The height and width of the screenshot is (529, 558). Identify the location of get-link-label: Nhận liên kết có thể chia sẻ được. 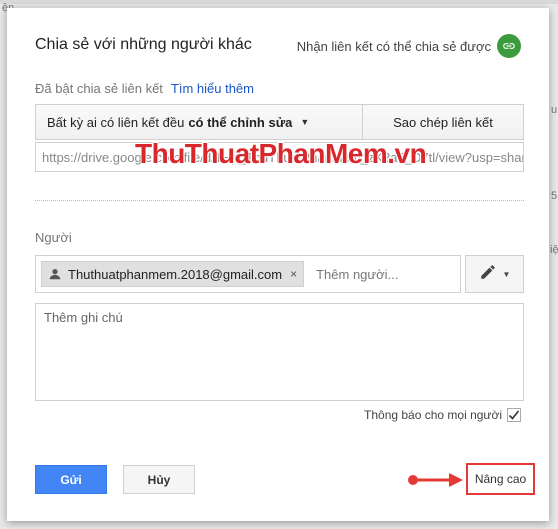
(393, 46).